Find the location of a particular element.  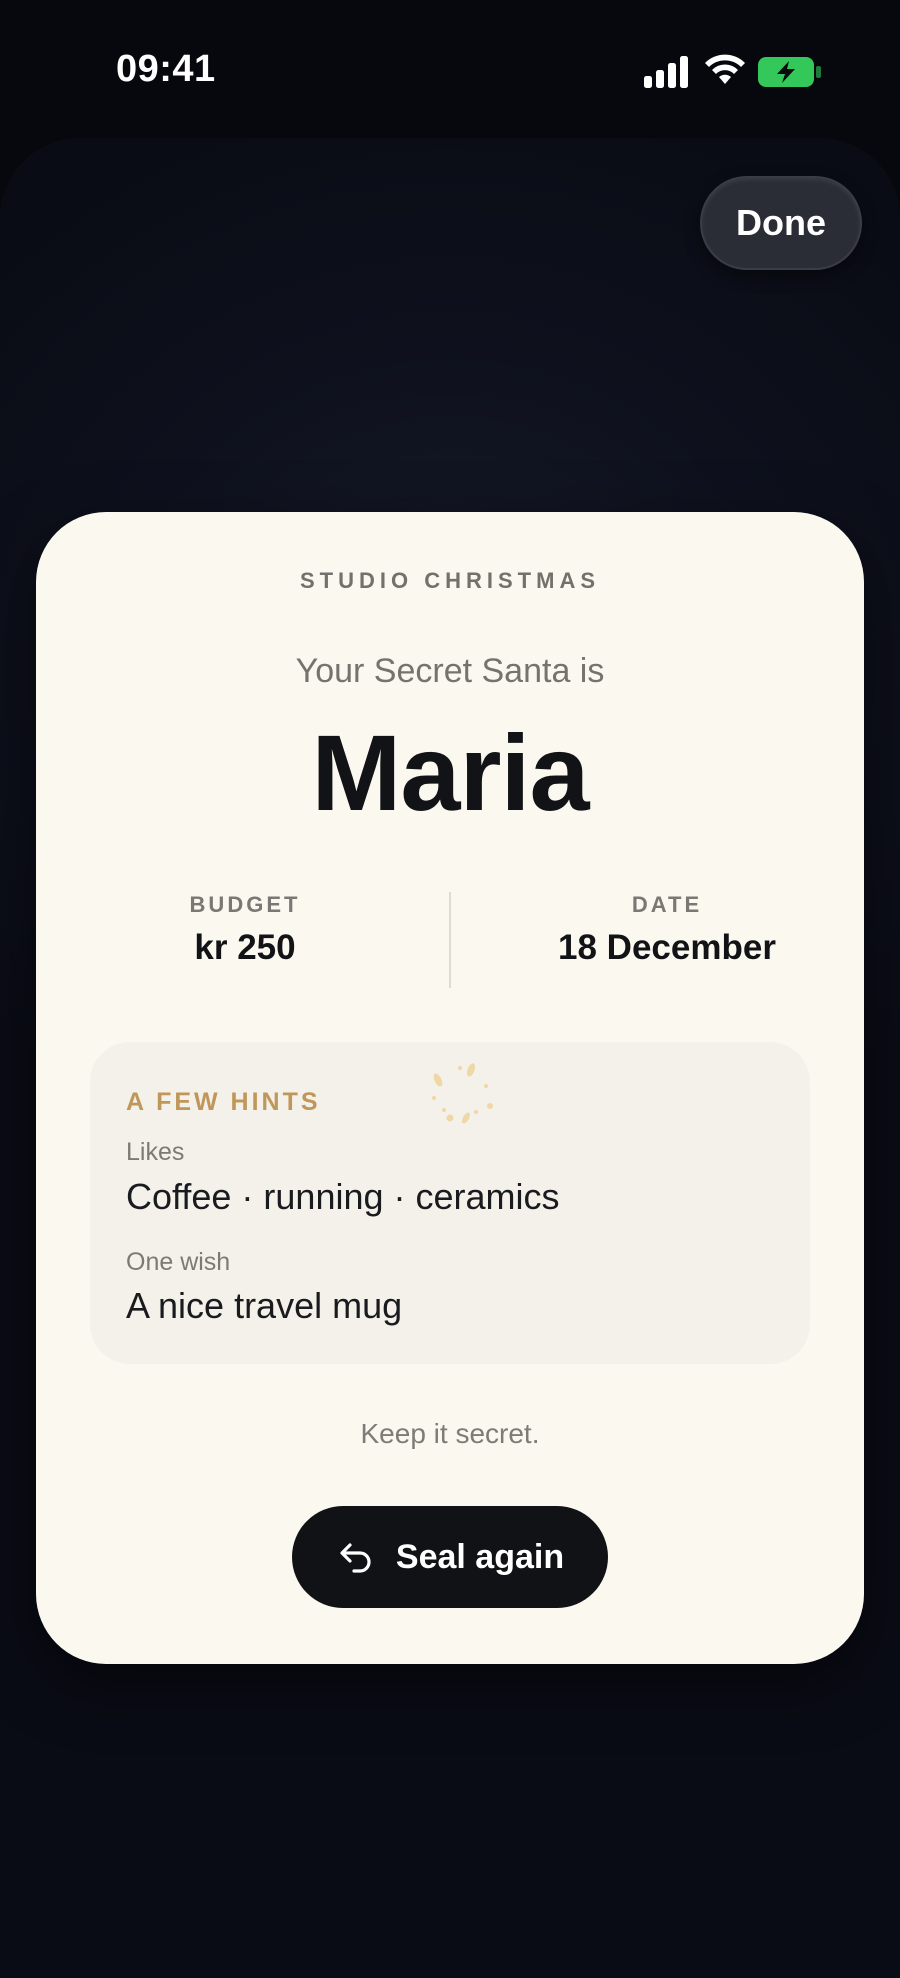

date-block: DATE 18 December is located at coordinates (667, 930).